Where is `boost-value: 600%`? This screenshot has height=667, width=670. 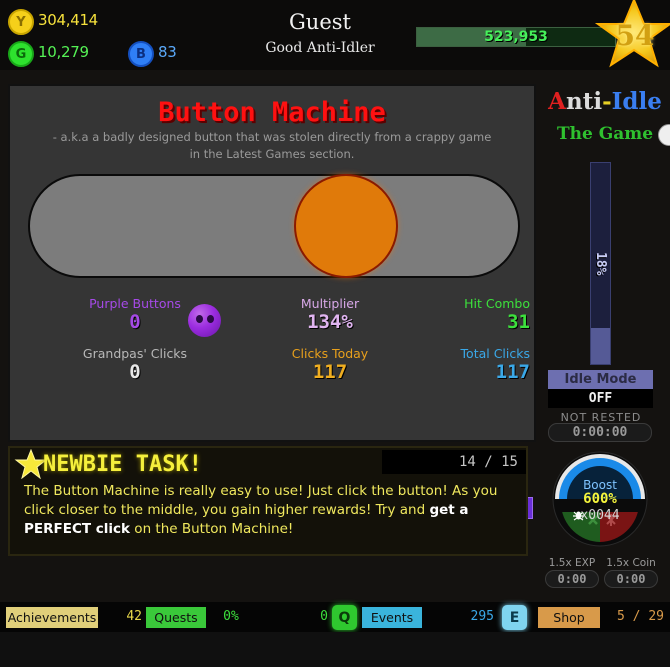 boost-value: 600% is located at coordinates (600, 499).